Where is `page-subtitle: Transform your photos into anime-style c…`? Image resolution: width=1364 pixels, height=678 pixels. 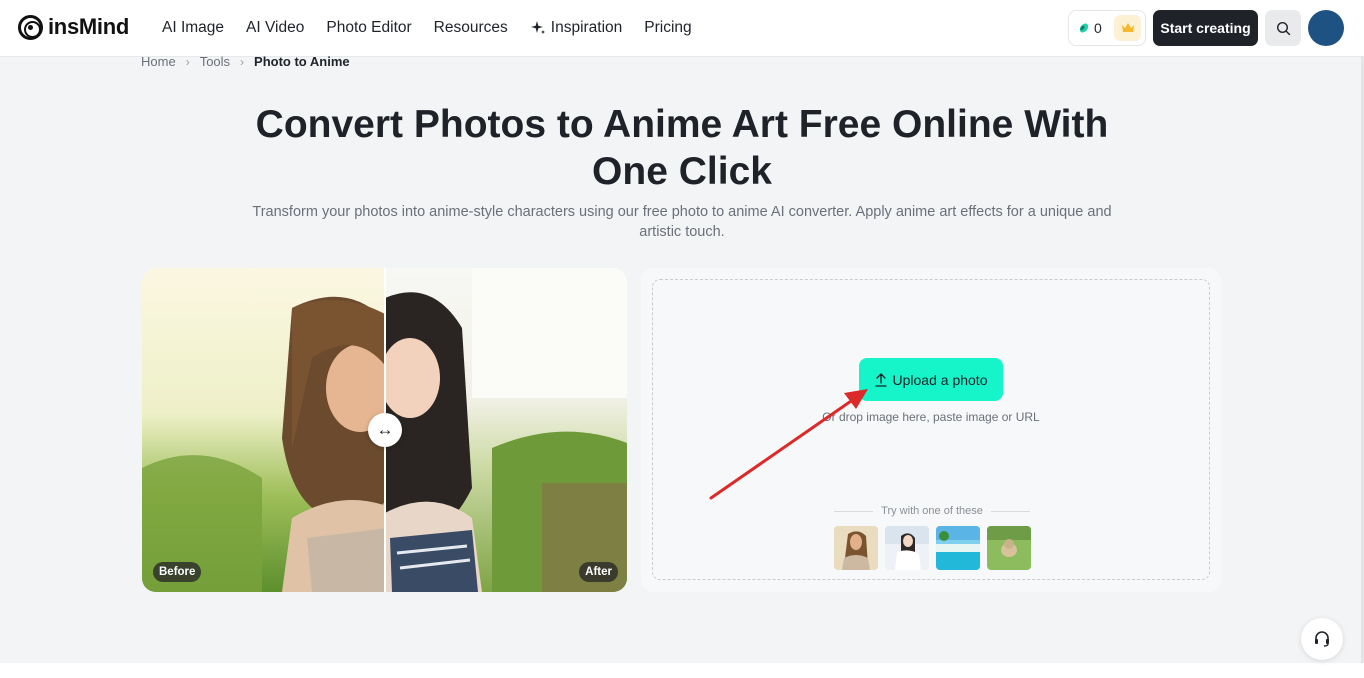 page-subtitle: Transform your photos into anime-style c… is located at coordinates (682, 222).